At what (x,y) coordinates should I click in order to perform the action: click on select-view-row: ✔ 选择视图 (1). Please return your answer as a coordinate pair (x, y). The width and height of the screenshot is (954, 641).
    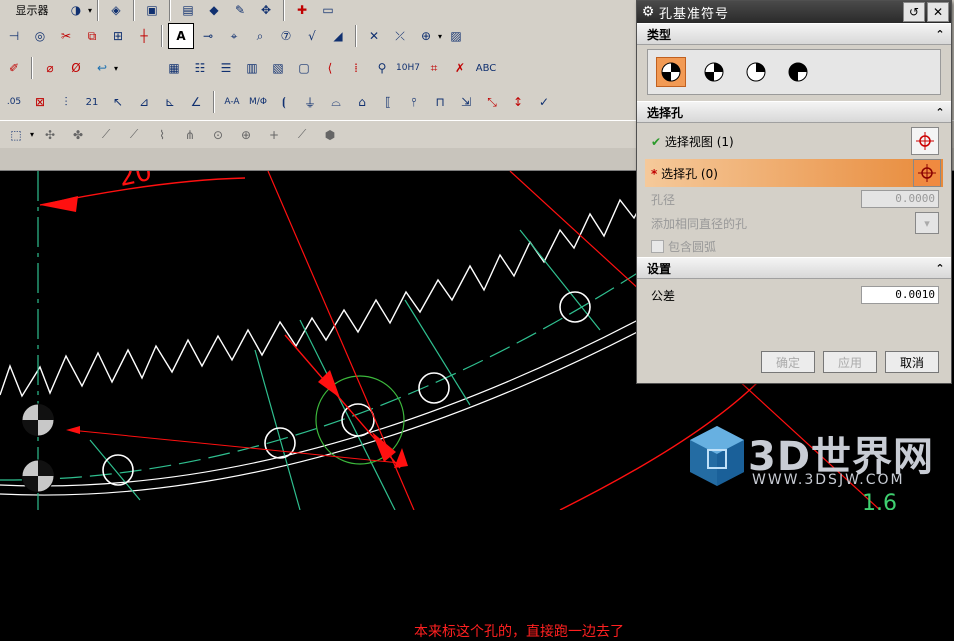
    Looking at the image, I should click on (794, 141).